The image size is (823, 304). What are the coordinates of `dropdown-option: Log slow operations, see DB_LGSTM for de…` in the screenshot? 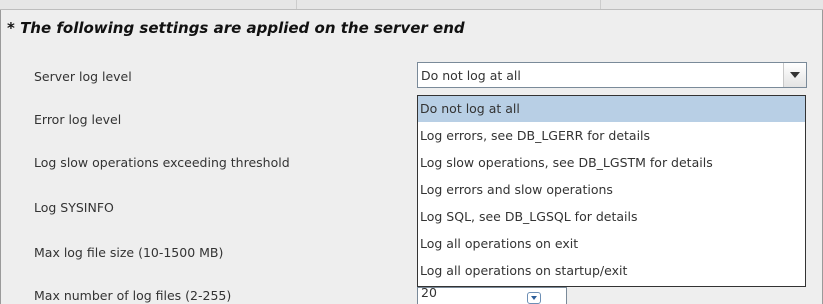 It's located at (611, 163).